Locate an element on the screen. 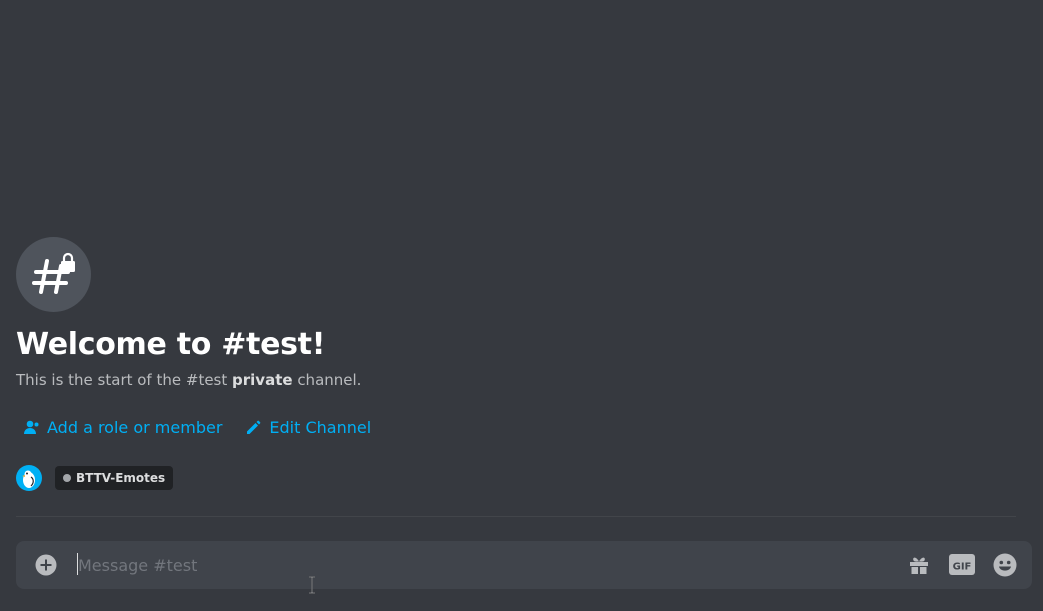 This screenshot has height=611, width=1043. edit-channel-button: Edit Channel is located at coordinates (307, 428).